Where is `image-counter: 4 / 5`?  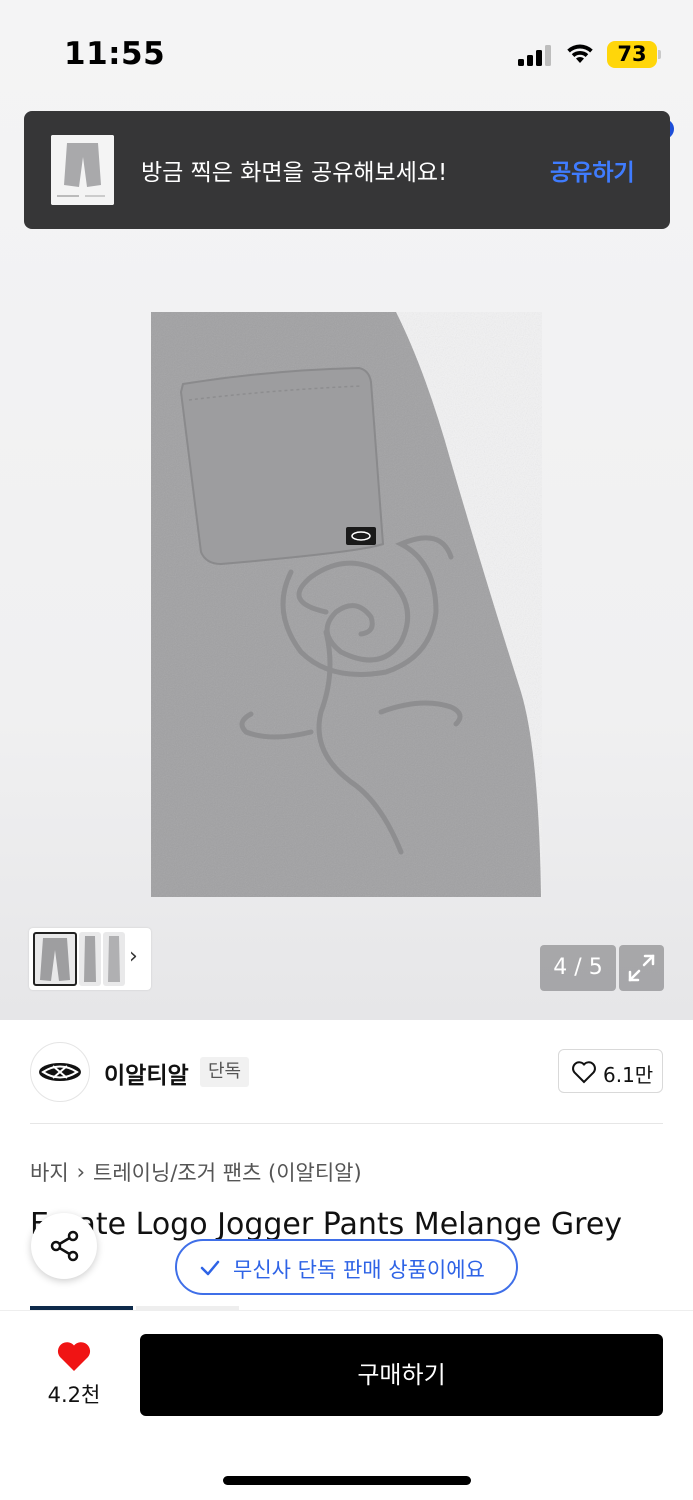
image-counter: 4 / 5 is located at coordinates (578, 968).